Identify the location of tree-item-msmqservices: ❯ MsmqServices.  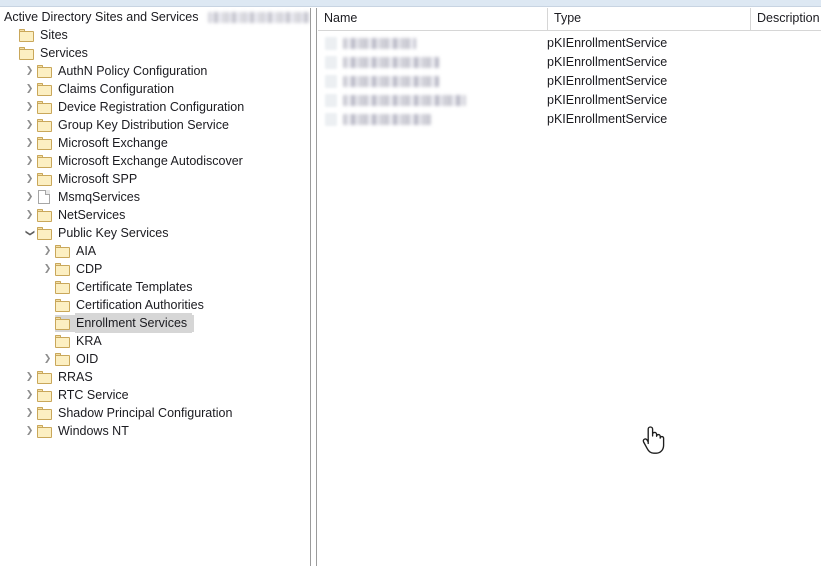
(155, 197).